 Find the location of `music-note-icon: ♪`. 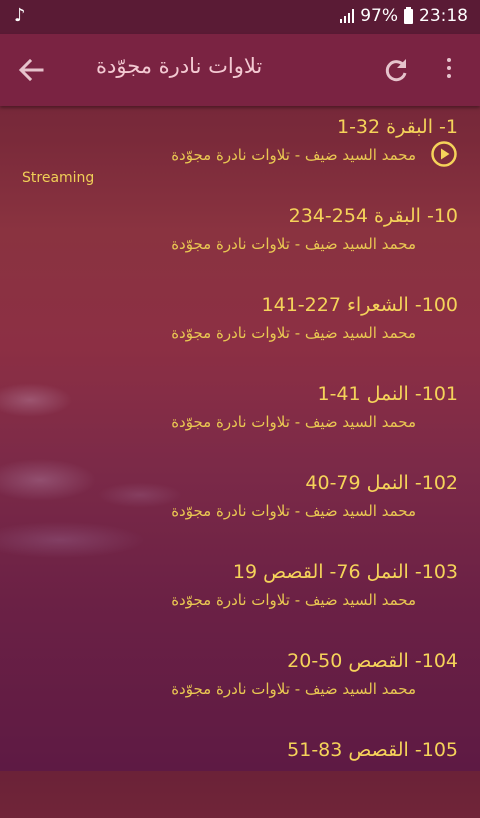

music-note-icon: ♪ is located at coordinates (20, 15).